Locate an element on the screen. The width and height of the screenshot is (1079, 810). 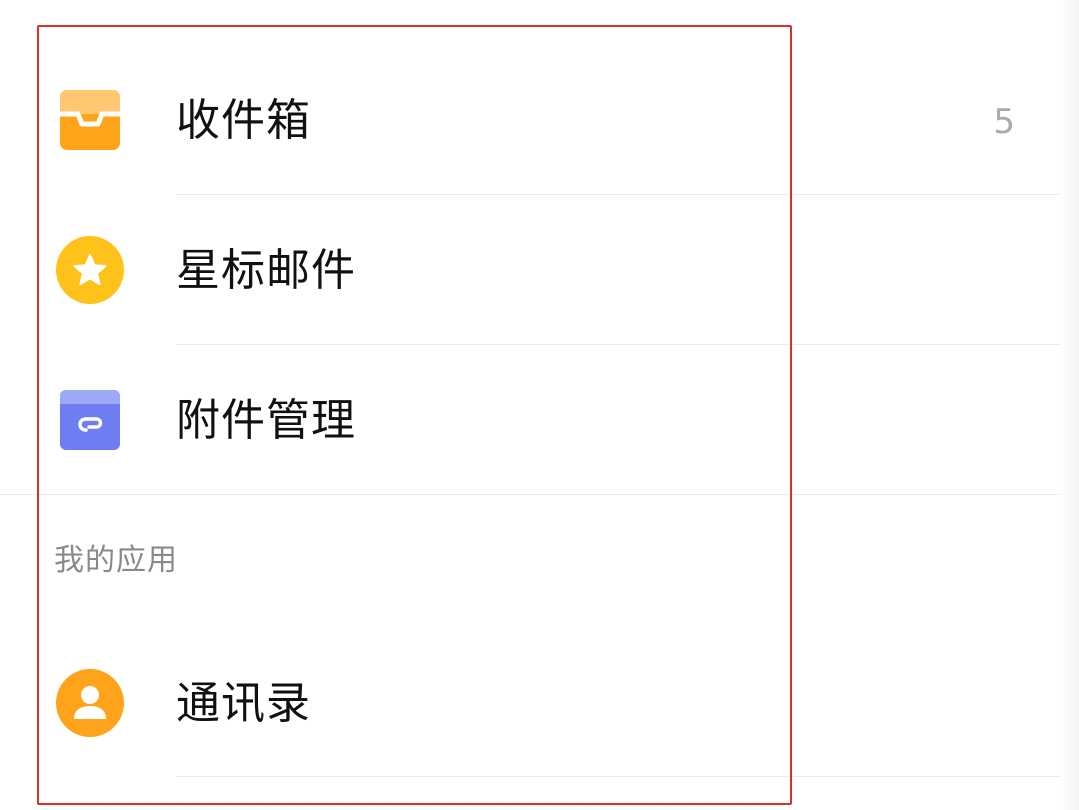
star-circle-icon is located at coordinates (90, 270).